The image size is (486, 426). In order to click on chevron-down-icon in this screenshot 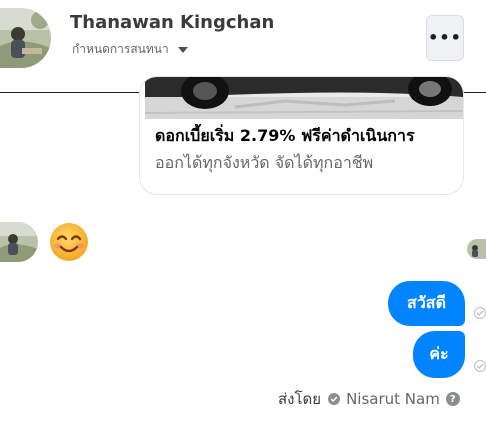, I will do `click(182, 49)`.